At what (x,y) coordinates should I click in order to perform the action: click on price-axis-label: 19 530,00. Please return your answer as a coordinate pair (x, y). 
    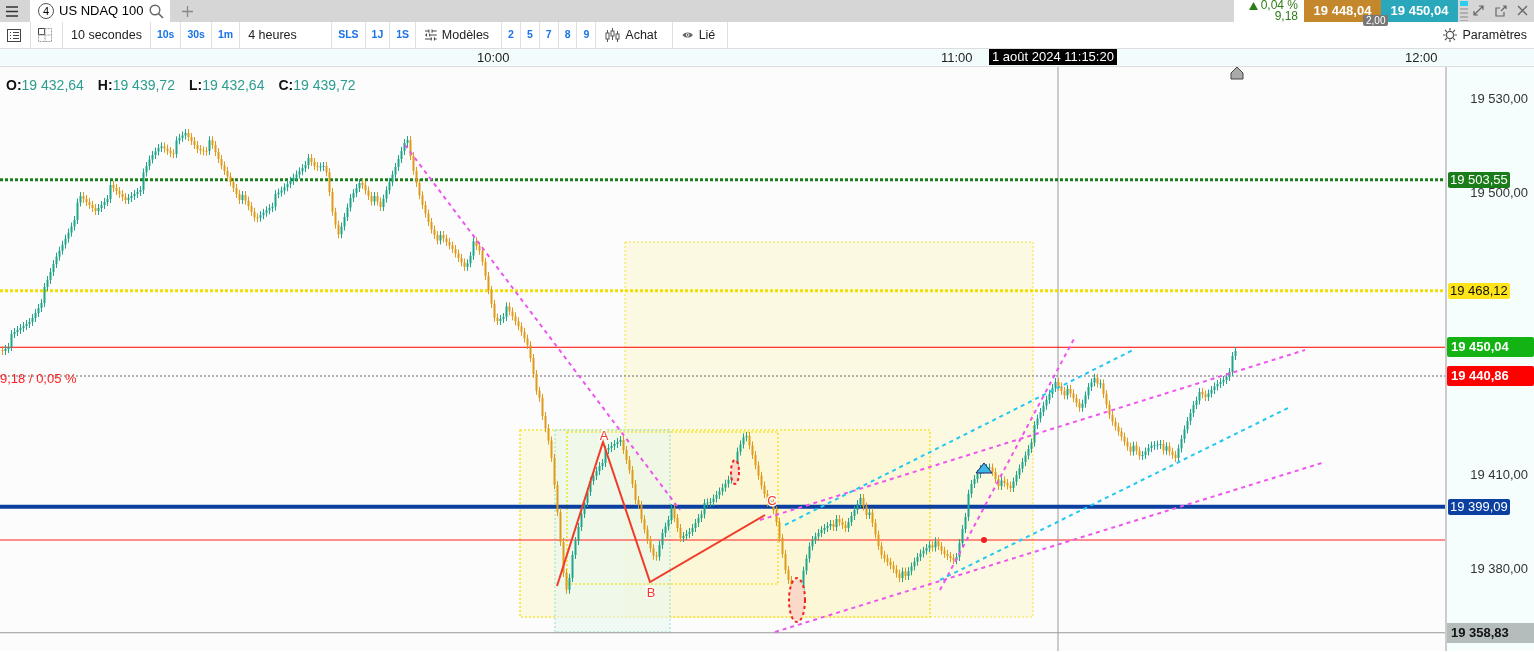
    Looking at the image, I should click on (1499, 99).